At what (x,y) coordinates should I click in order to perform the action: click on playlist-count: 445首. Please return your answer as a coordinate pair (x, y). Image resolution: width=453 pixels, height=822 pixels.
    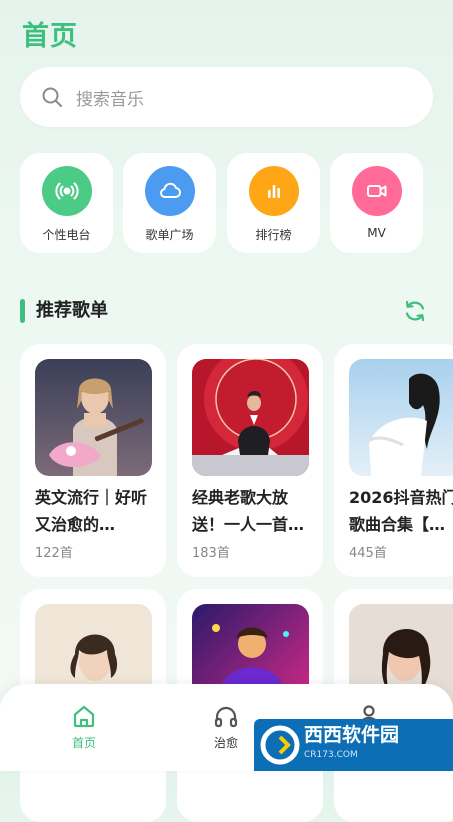
    Looking at the image, I should click on (368, 553).